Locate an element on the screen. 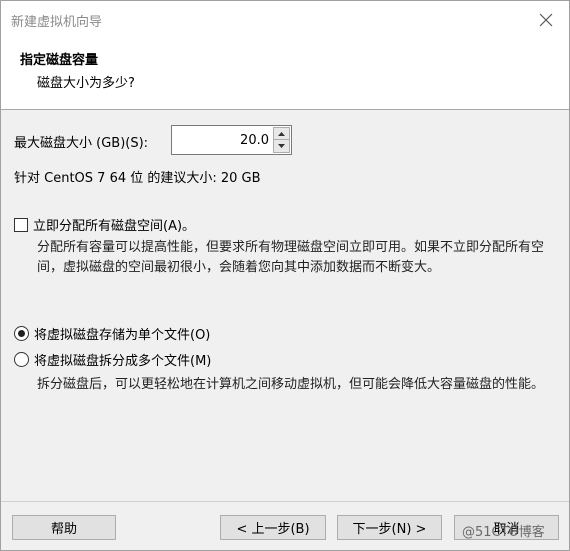 This screenshot has width=570, height=551. page-title: 指定磁盘容量 is located at coordinates (59, 60).